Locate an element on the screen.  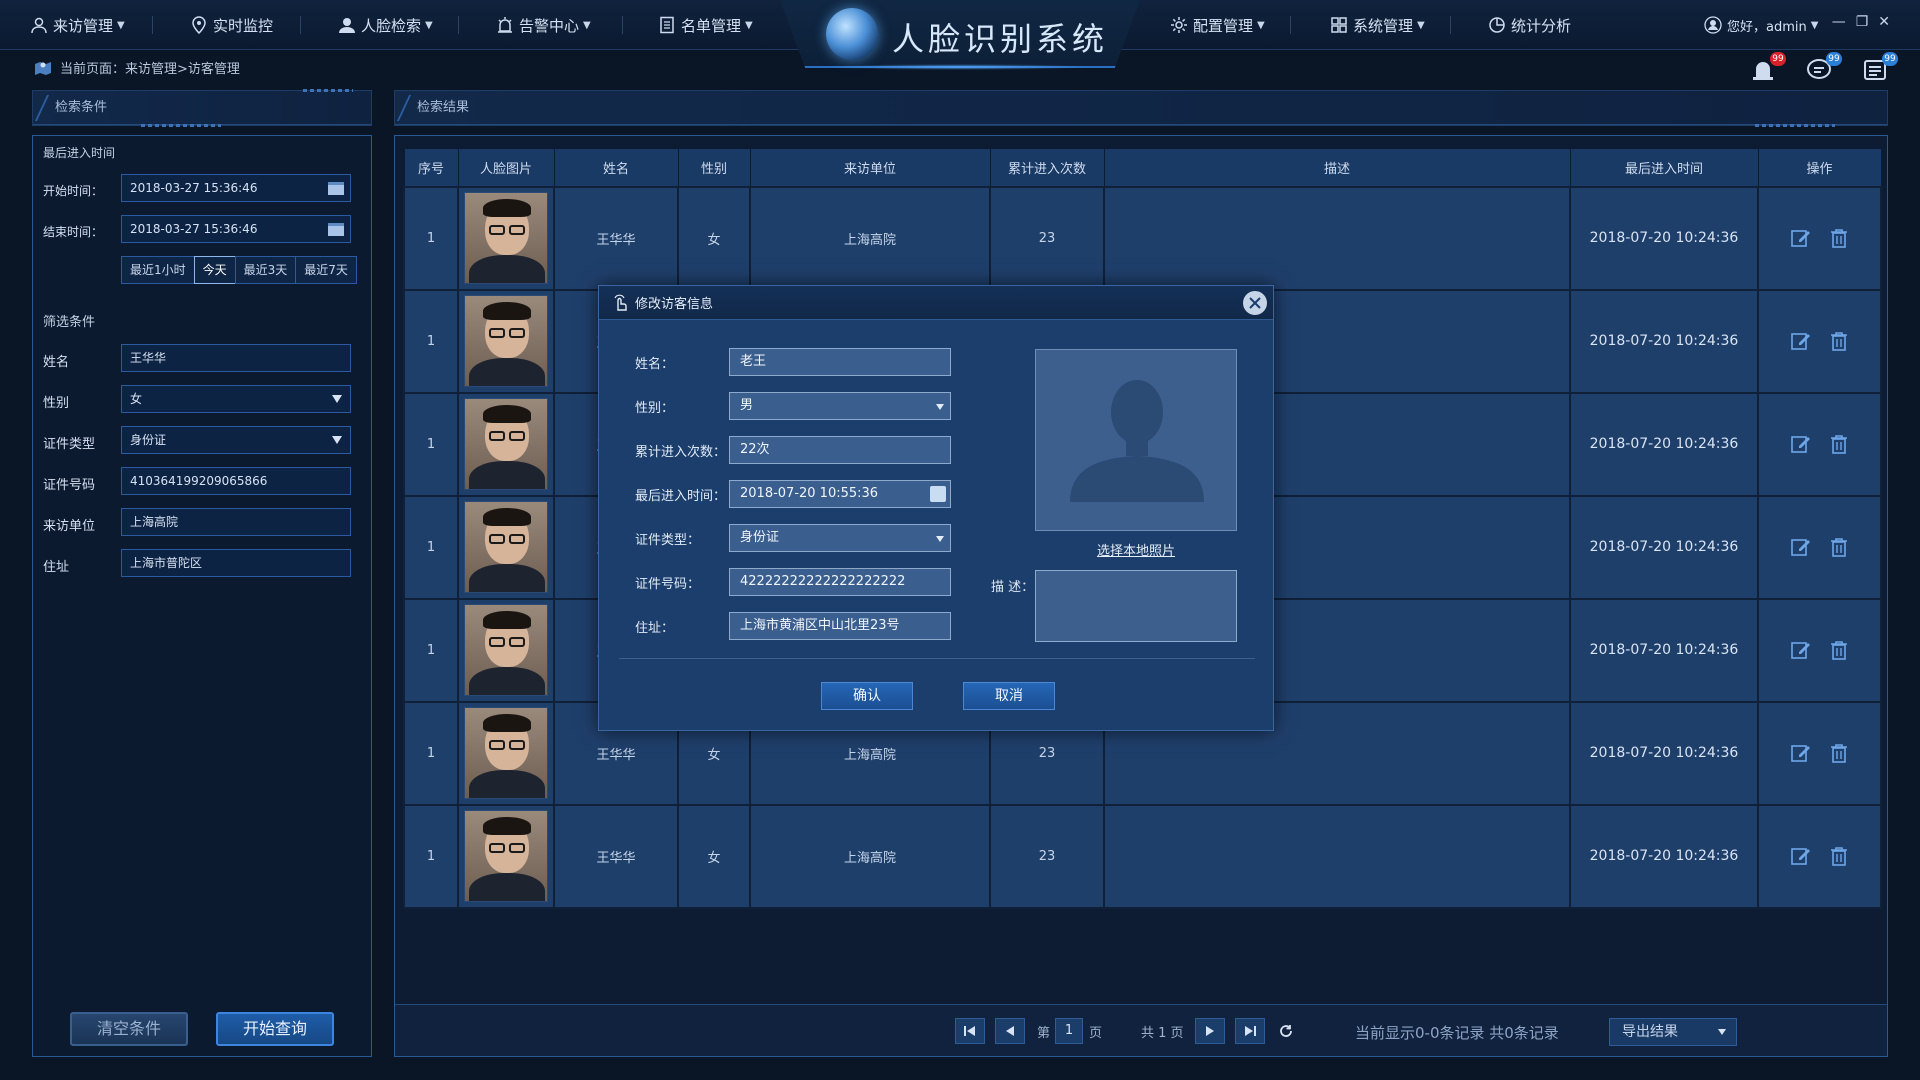
modal-address-value: 上海市黄浦区中山北里23号 is located at coordinates (820, 625).